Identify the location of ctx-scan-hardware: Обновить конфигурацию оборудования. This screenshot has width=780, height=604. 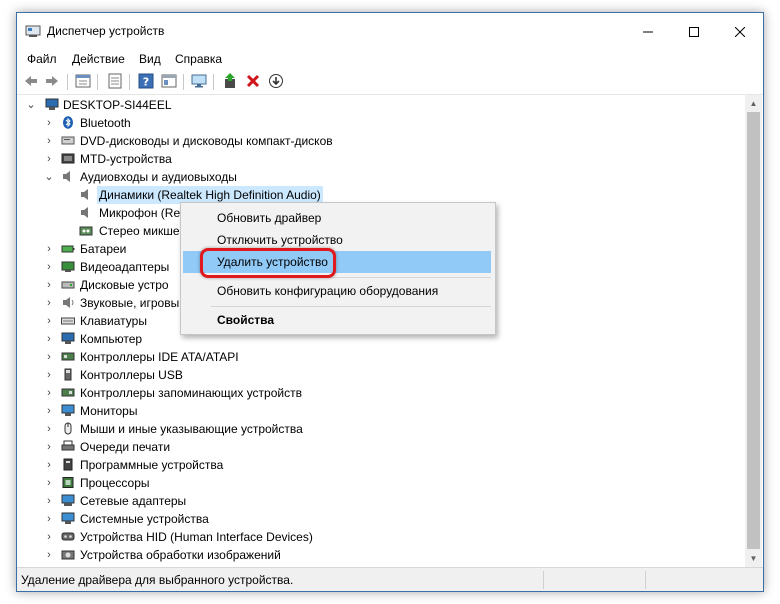
(337, 291).